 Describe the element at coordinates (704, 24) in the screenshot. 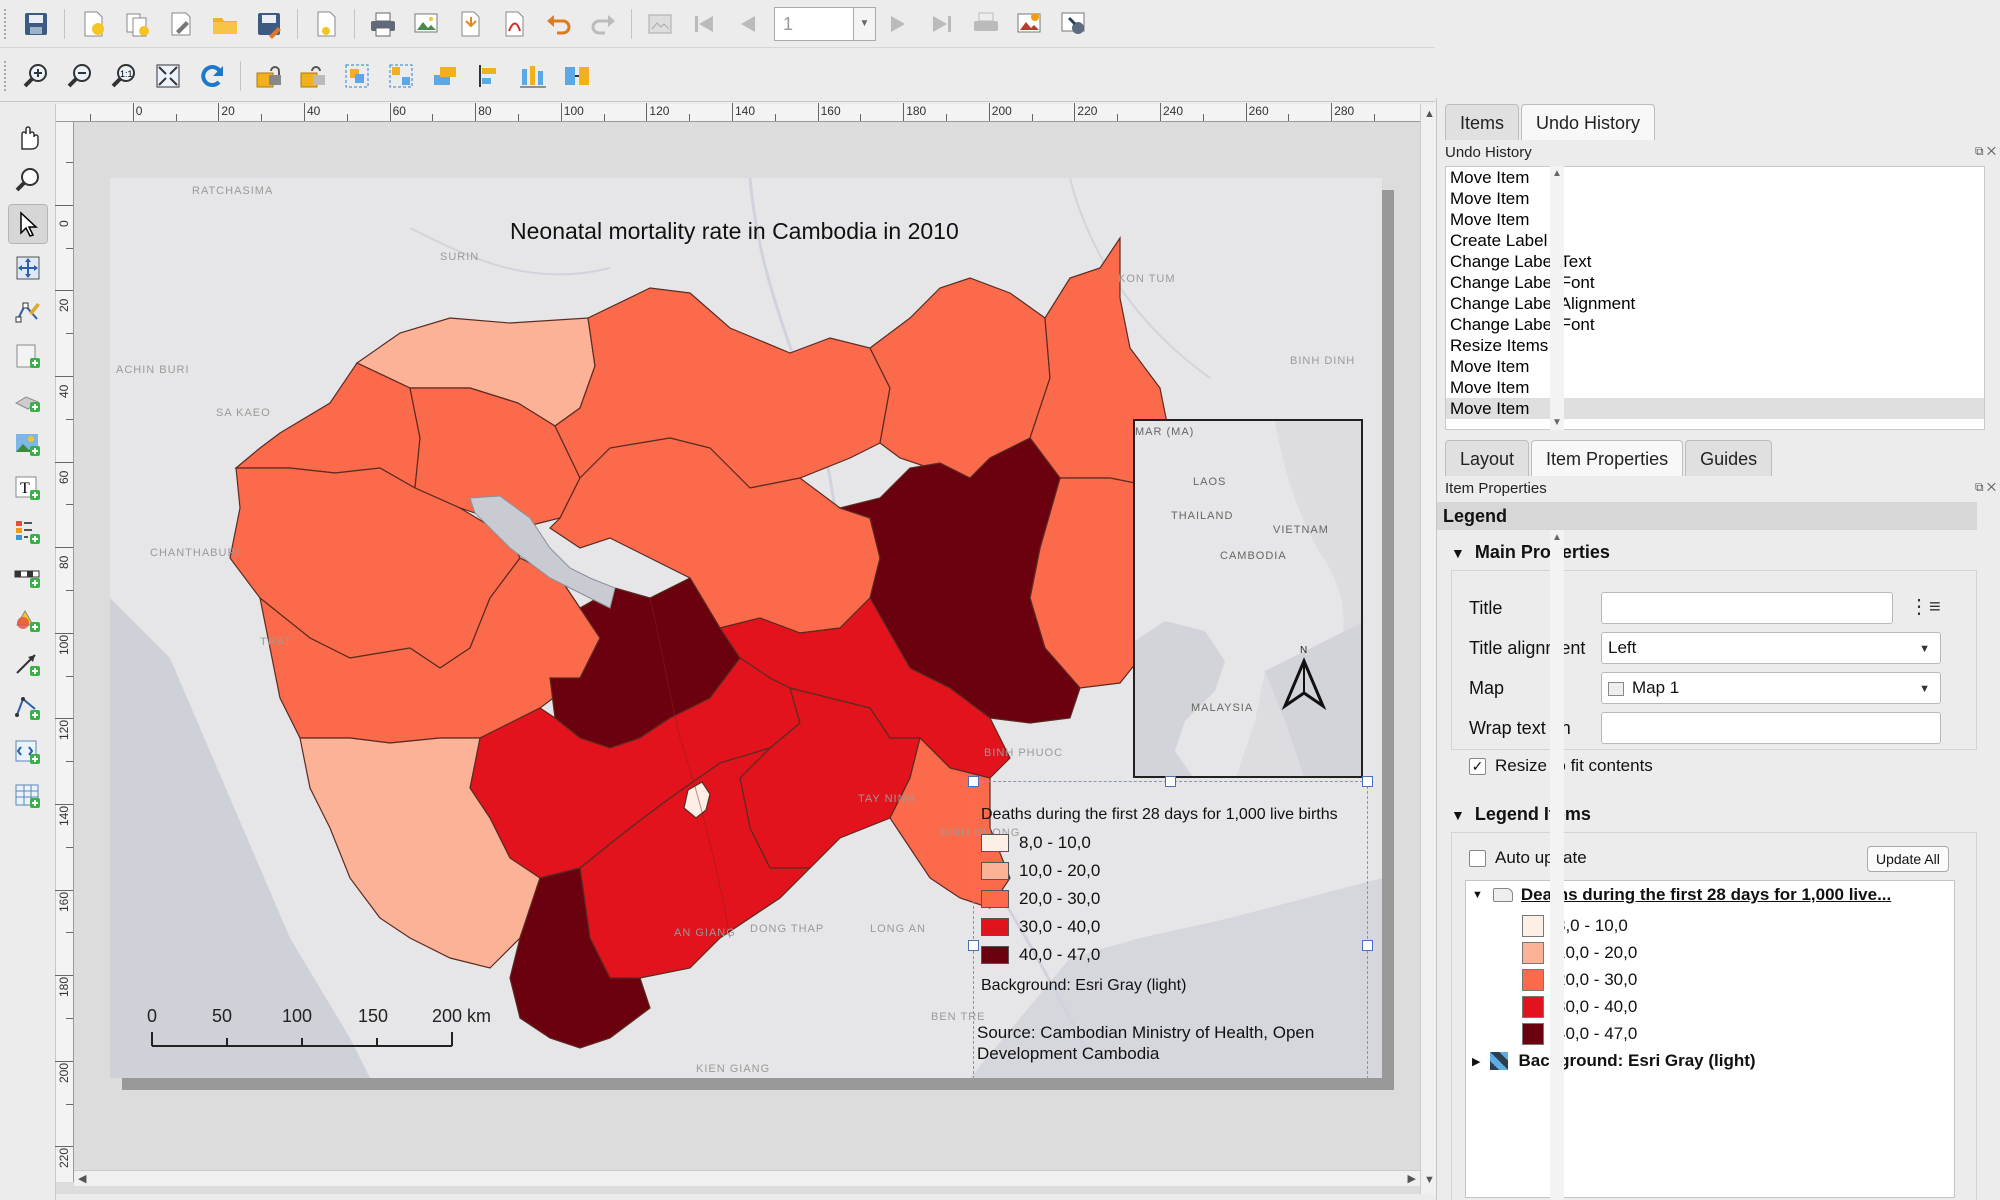

I see `first-feature-icon` at that location.